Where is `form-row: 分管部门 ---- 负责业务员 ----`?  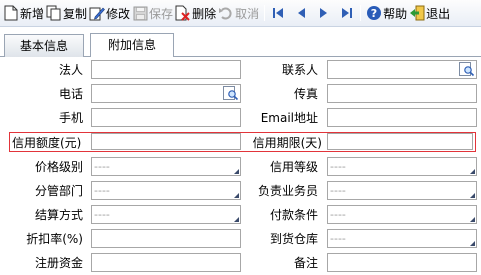
form-row: 分管部门 ---- 负责业务员 ---- is located at coordinates (240, 192).